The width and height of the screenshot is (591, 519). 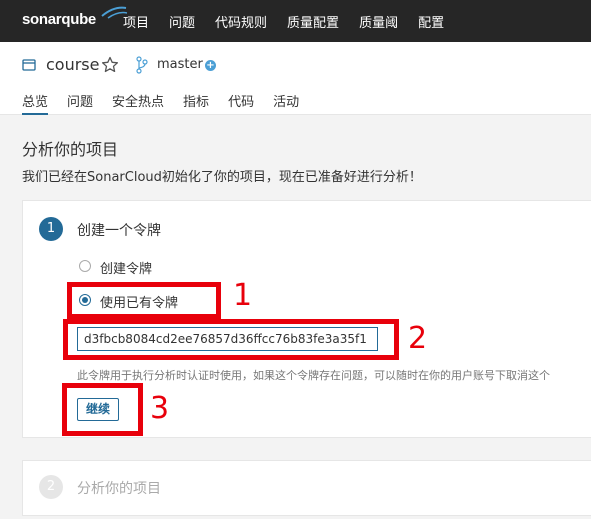 What do you see at coordinates (110, 65) in the screenshot?
I see `favorite-star-icon` at bounding box center [110, 65].